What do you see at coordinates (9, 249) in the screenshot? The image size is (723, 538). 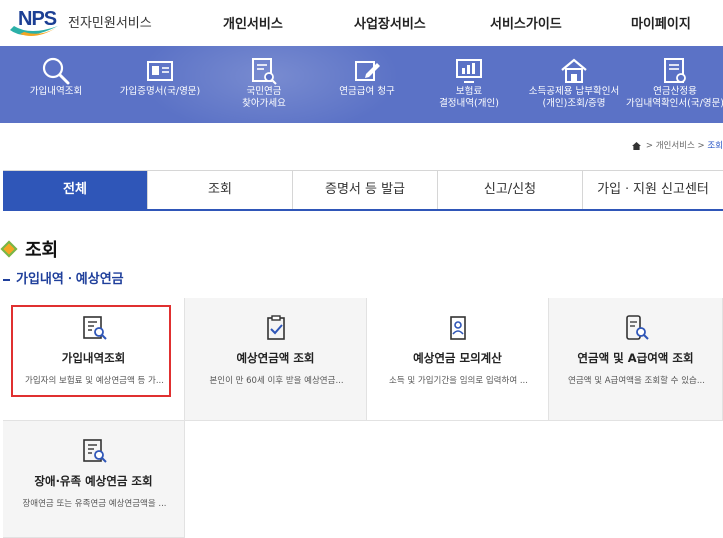 I see `diamond-bullet-icon` at bounding box center [9, 249].